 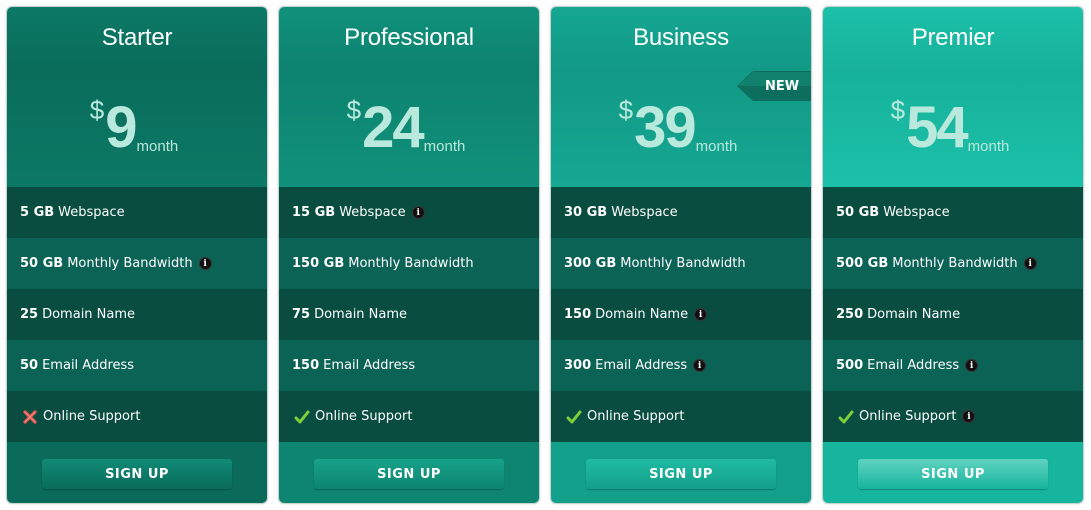 What do you see at coordinates (953, 212) in the screenshot?
I see `feature-row: 50 GB Webspace` at bounding box center [953, 212].